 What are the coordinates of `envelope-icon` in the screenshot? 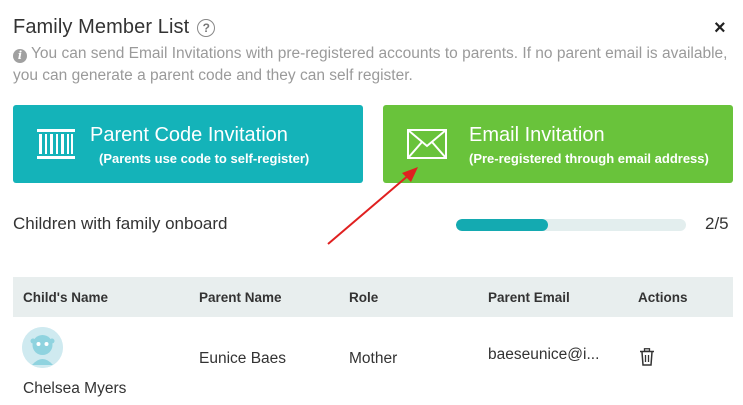 It's located at (427, 144).